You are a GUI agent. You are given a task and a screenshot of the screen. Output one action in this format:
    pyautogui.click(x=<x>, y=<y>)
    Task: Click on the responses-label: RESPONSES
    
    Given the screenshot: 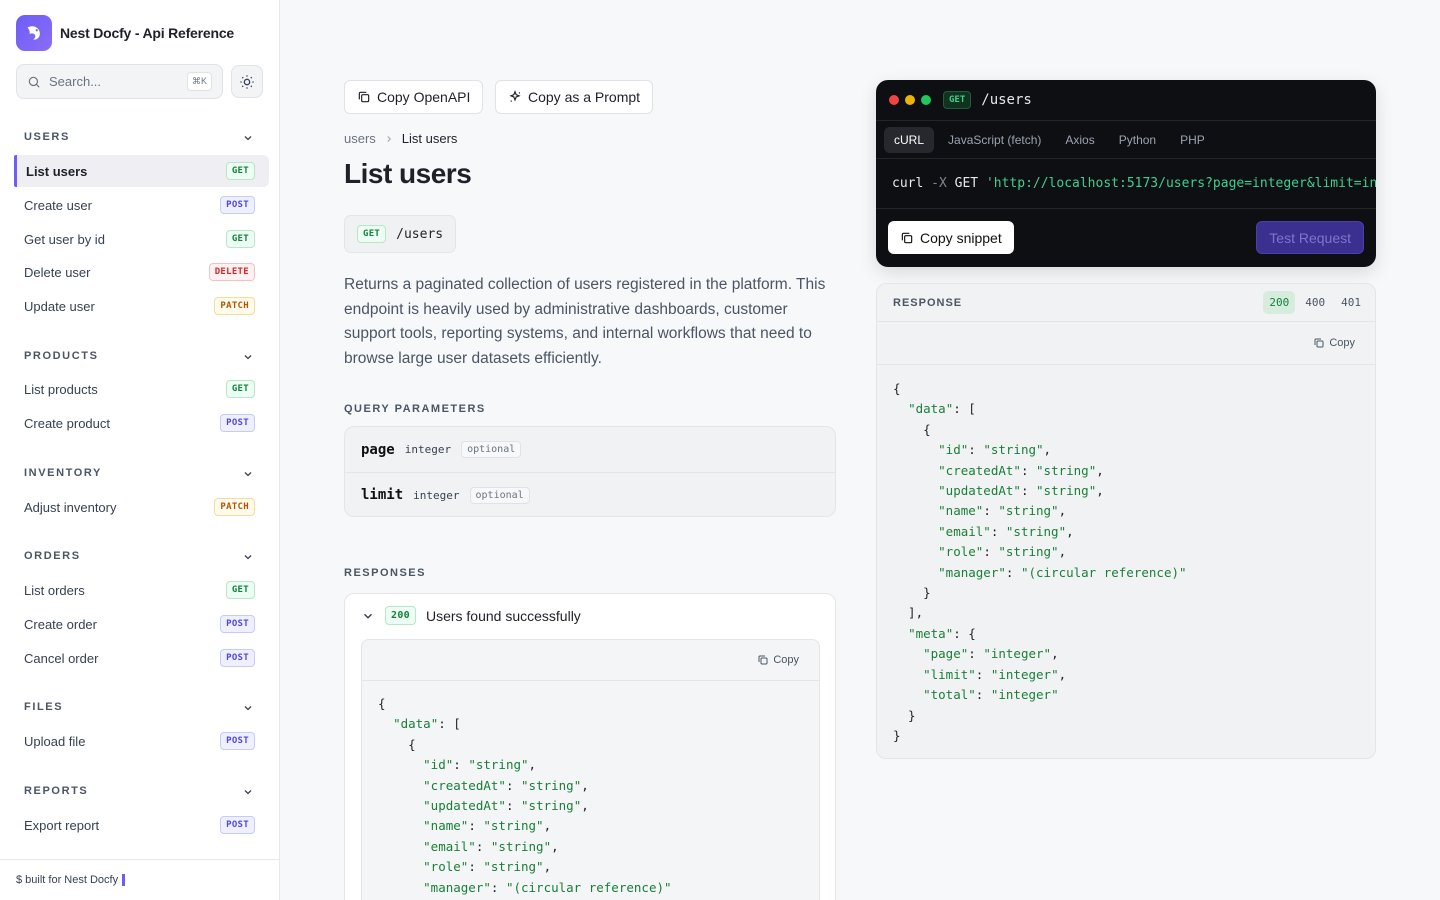 What is the action you would take?
    pyautogui.click(x=385, y=573)
    